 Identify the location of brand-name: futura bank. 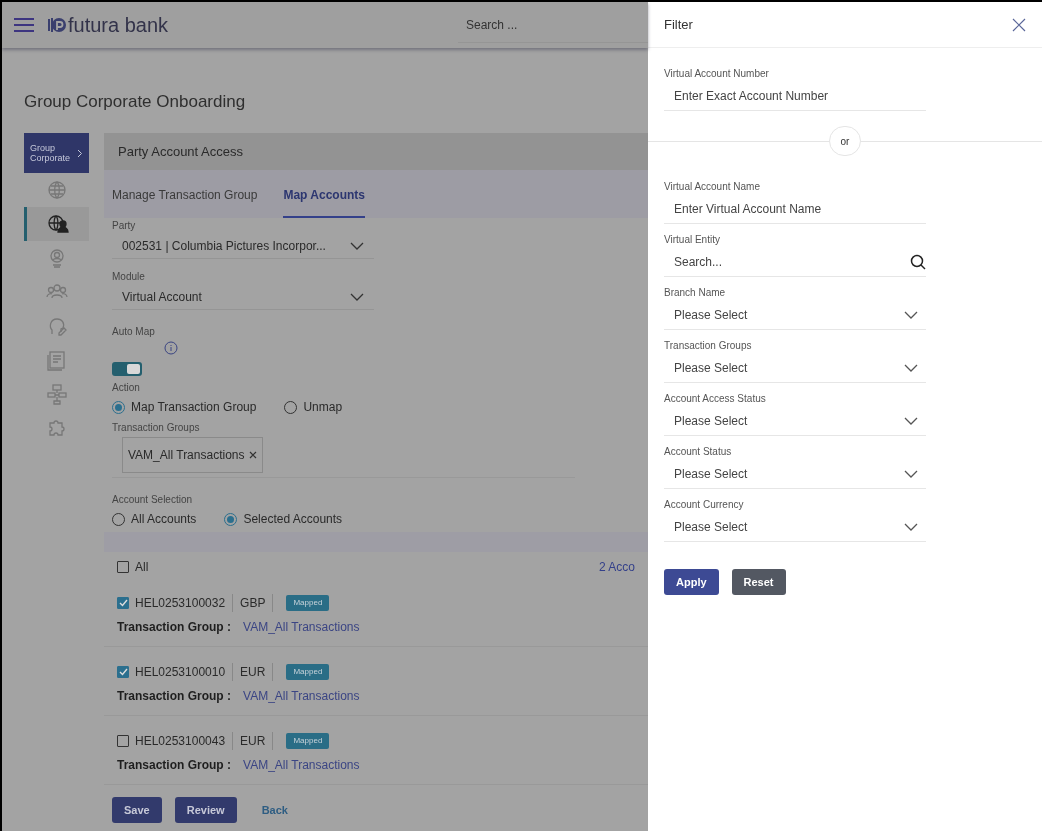
(118, 25).